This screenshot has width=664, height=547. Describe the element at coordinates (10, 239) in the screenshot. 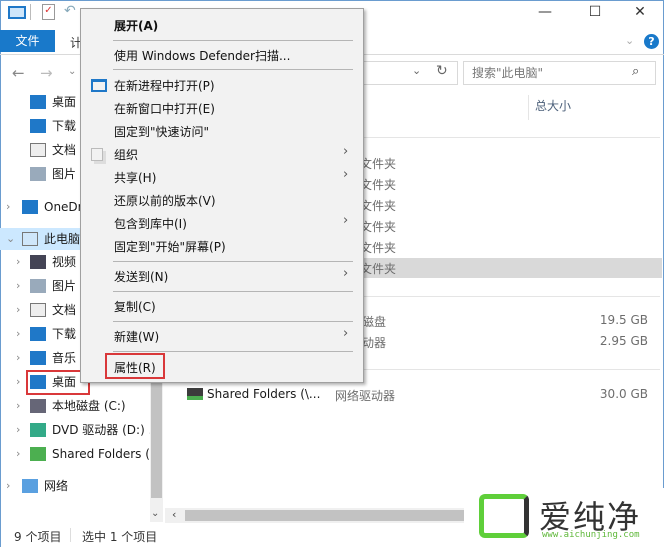

I see `chevron-down-icon: ⌄` at that location.